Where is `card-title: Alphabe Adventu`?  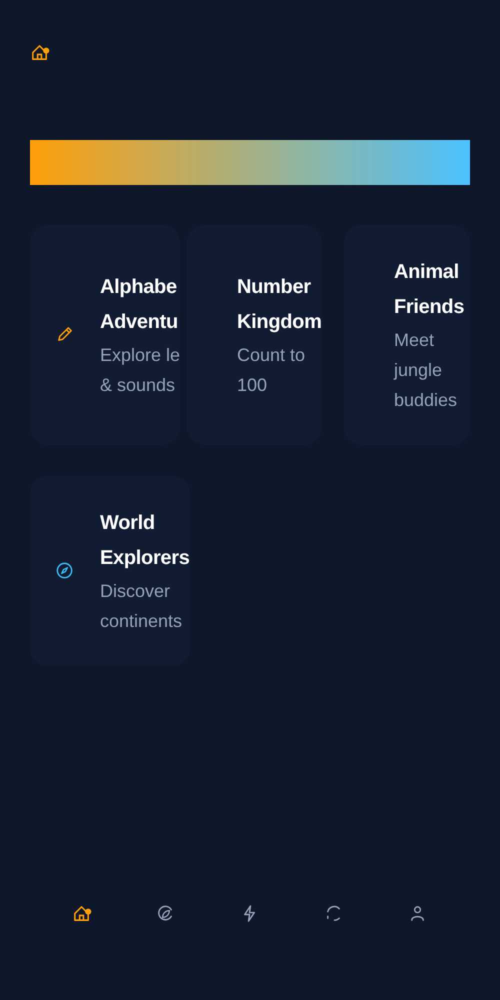 card-title: Alphabe Adventu is located at coordinates (139, 305).